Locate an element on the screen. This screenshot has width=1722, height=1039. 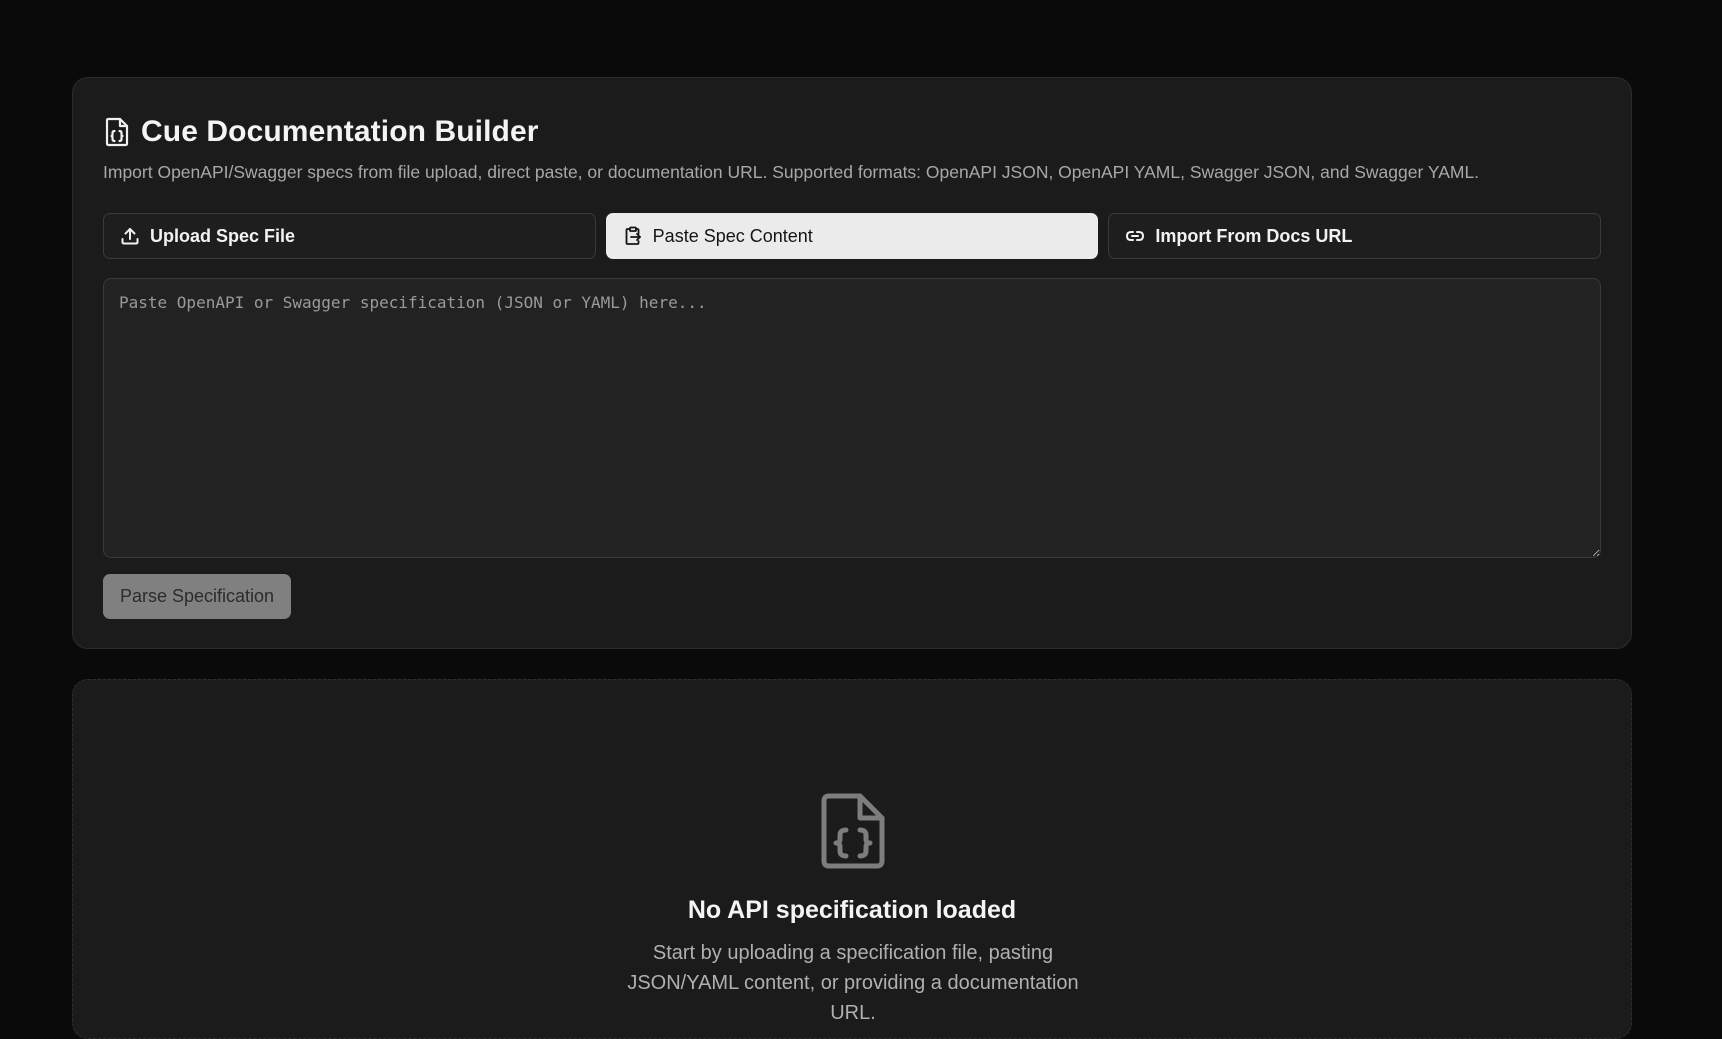
empty-state-title: No API specification loaded is located at coordinates (852, 910).